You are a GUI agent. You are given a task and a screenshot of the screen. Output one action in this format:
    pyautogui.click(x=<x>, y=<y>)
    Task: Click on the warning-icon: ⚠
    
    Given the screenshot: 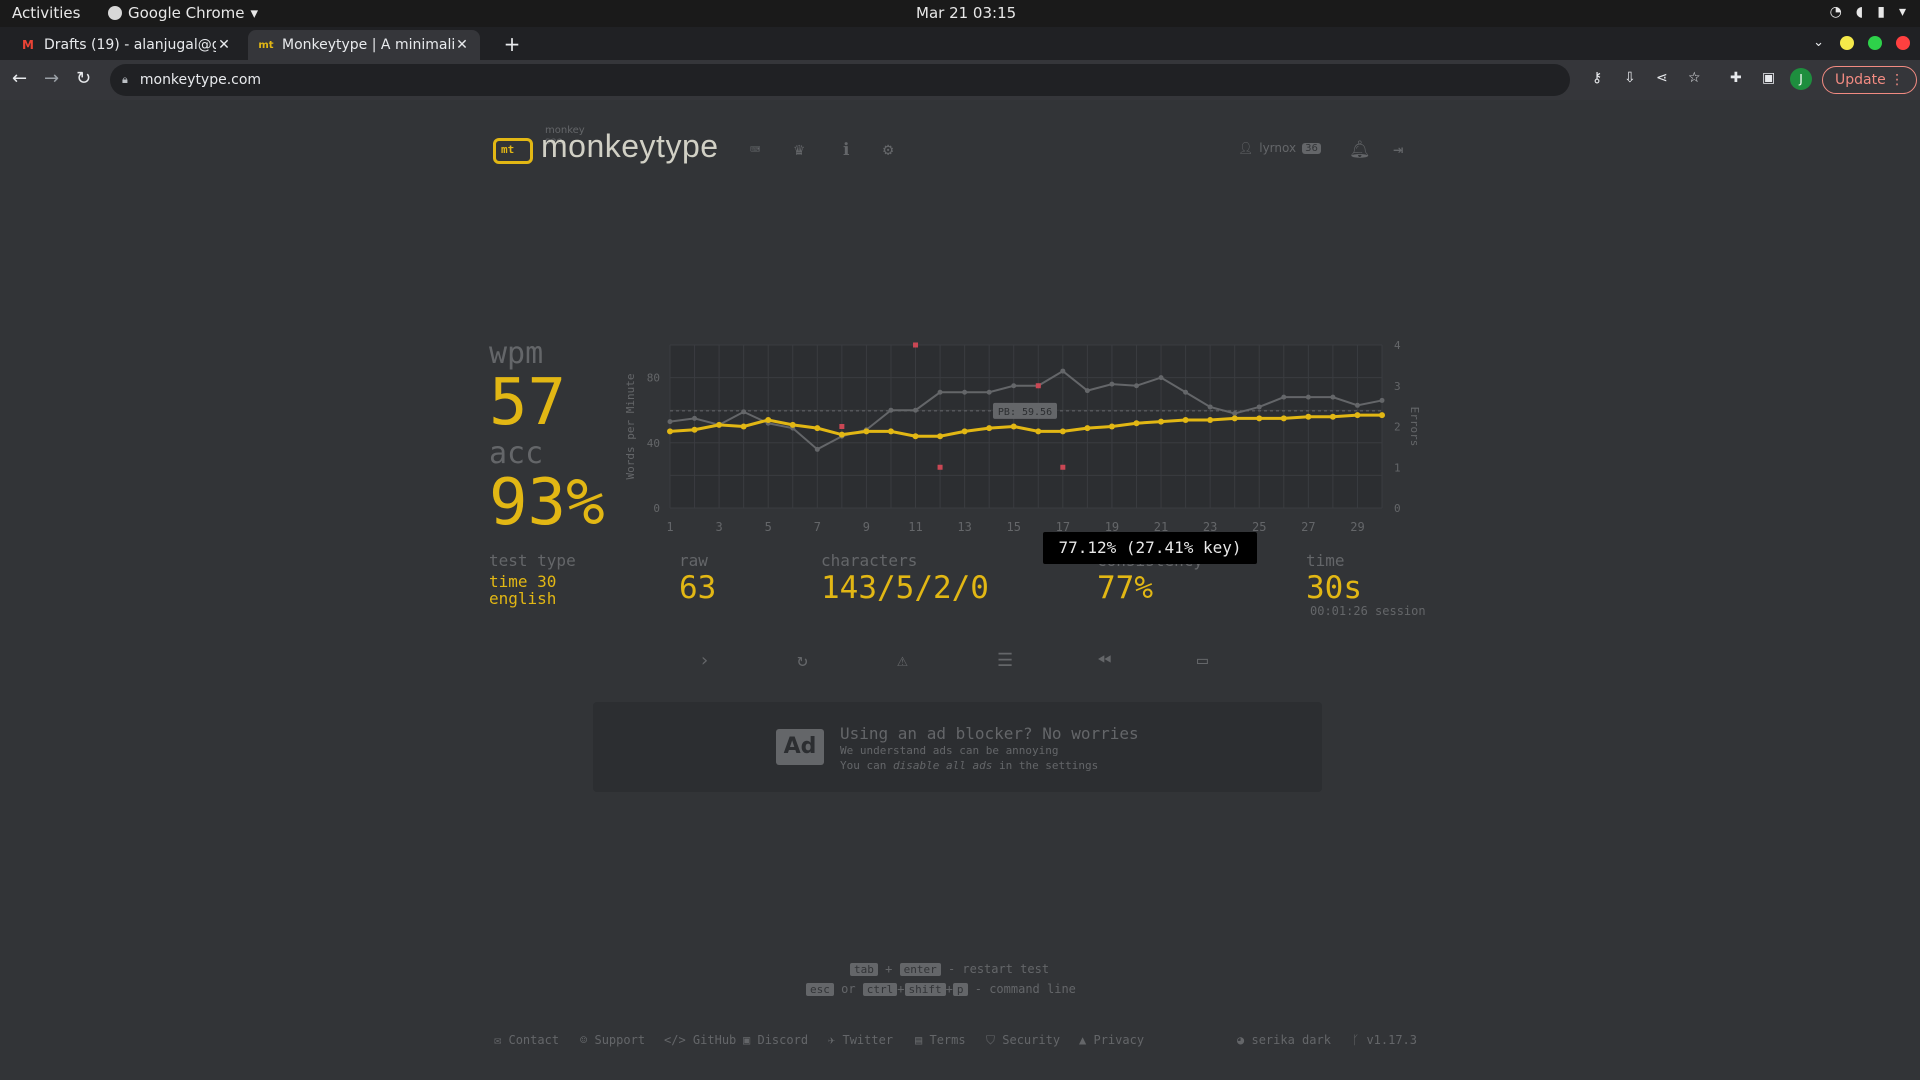 What is the action you would take?
    pyautogui.click(x=902, y=660)
    